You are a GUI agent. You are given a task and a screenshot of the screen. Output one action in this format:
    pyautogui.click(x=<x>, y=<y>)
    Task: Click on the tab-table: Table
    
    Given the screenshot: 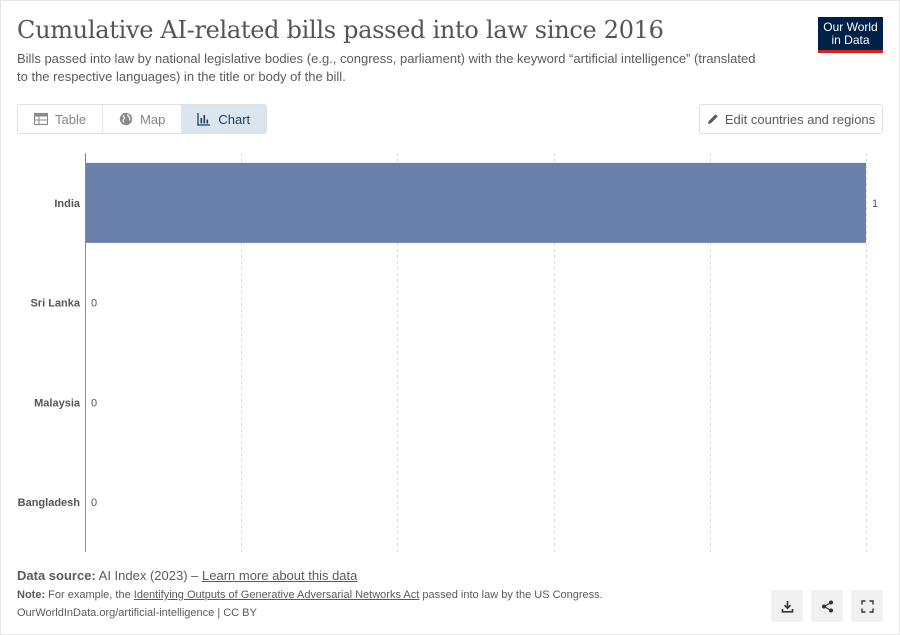 What is the action you would take?
    pyautogui.click(x=60, y=119)
    